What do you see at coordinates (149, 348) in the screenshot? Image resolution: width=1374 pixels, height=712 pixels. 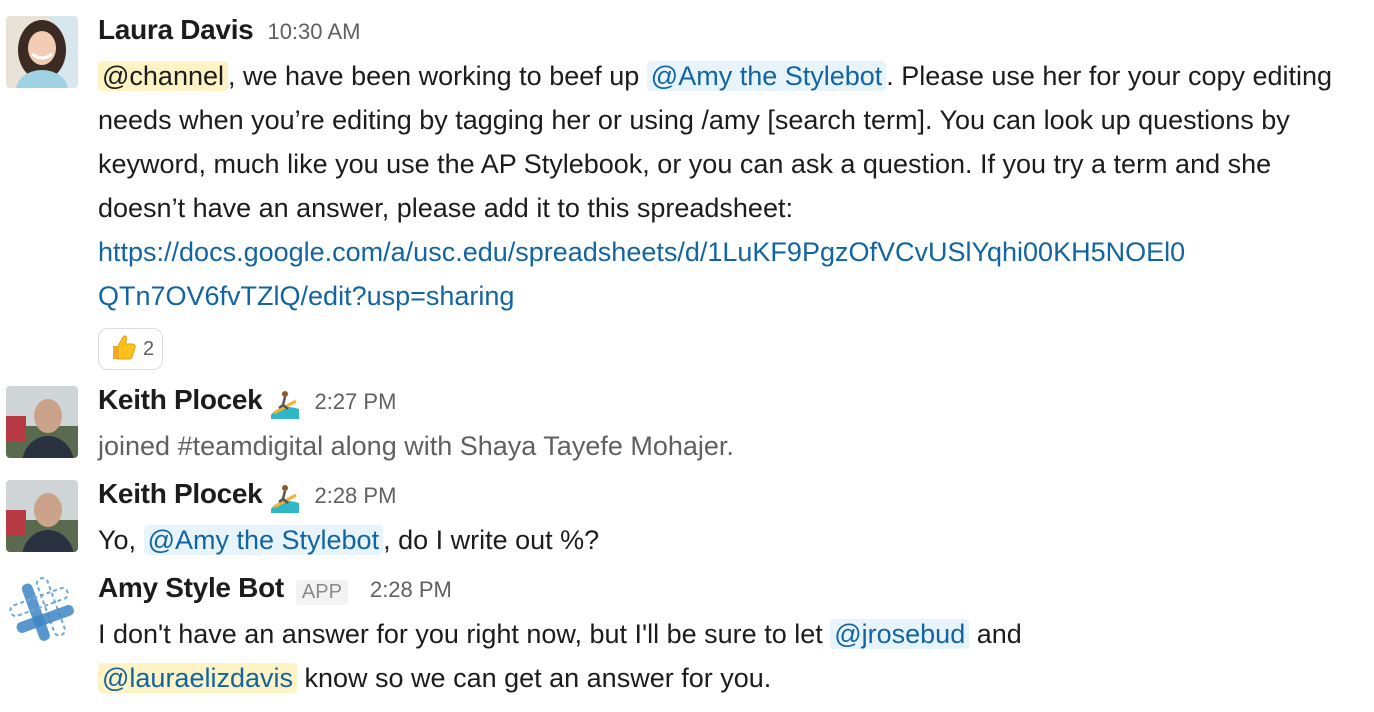 I see `reaction-count: 2` at bounding box center [149, 348].